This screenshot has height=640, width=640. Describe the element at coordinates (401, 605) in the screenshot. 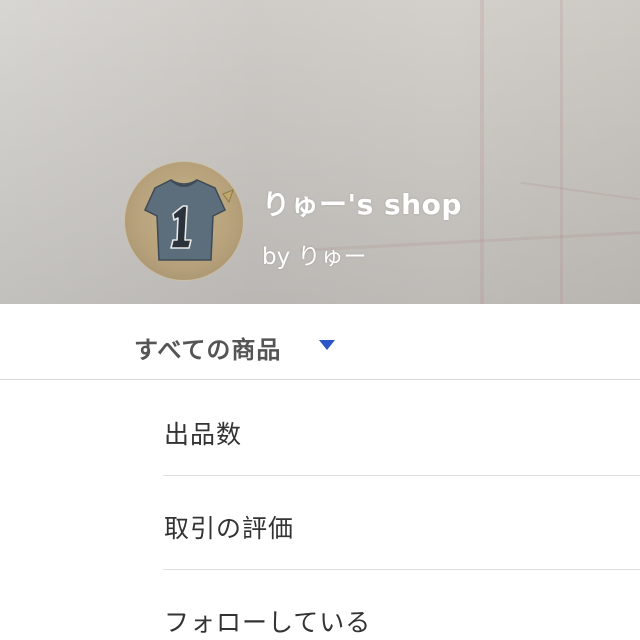

I see `menu-item-following: フォローしている` at that location.